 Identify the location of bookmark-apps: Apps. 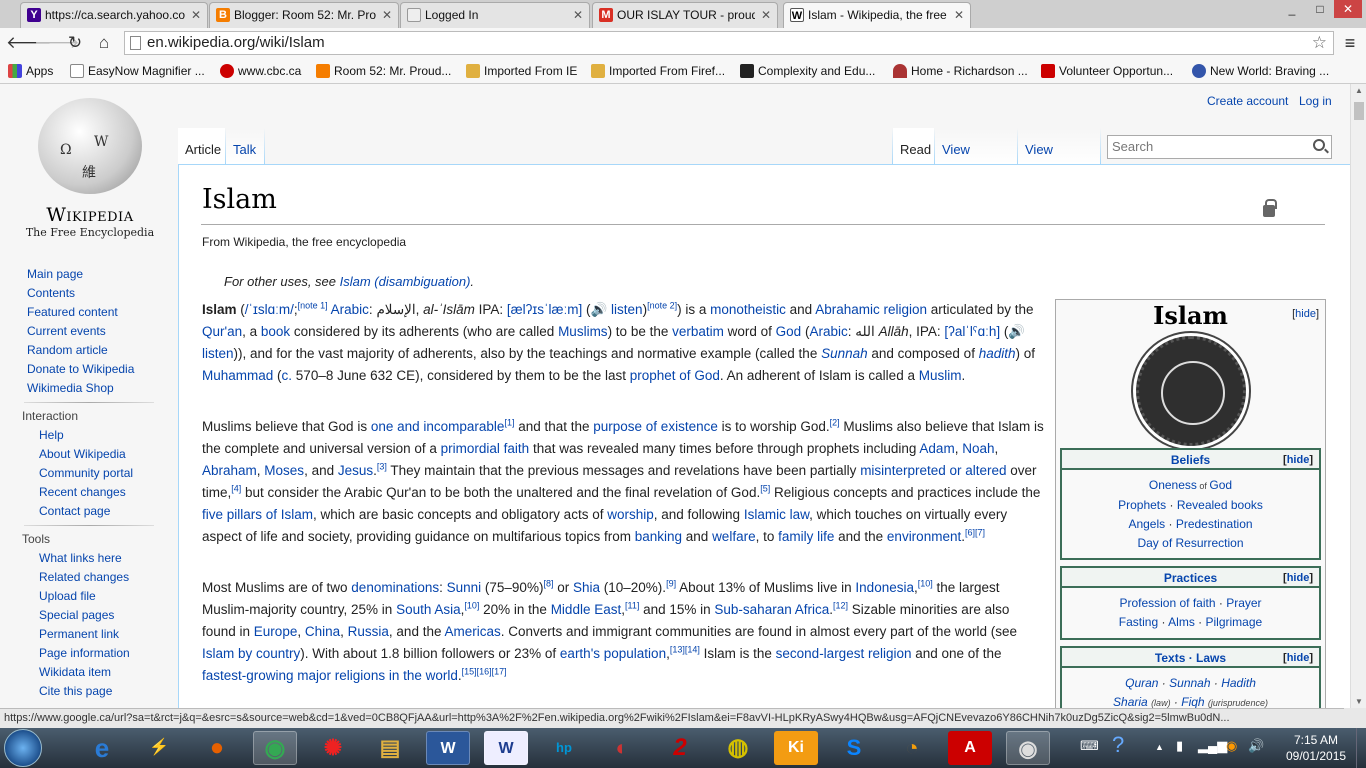
(30, 71).